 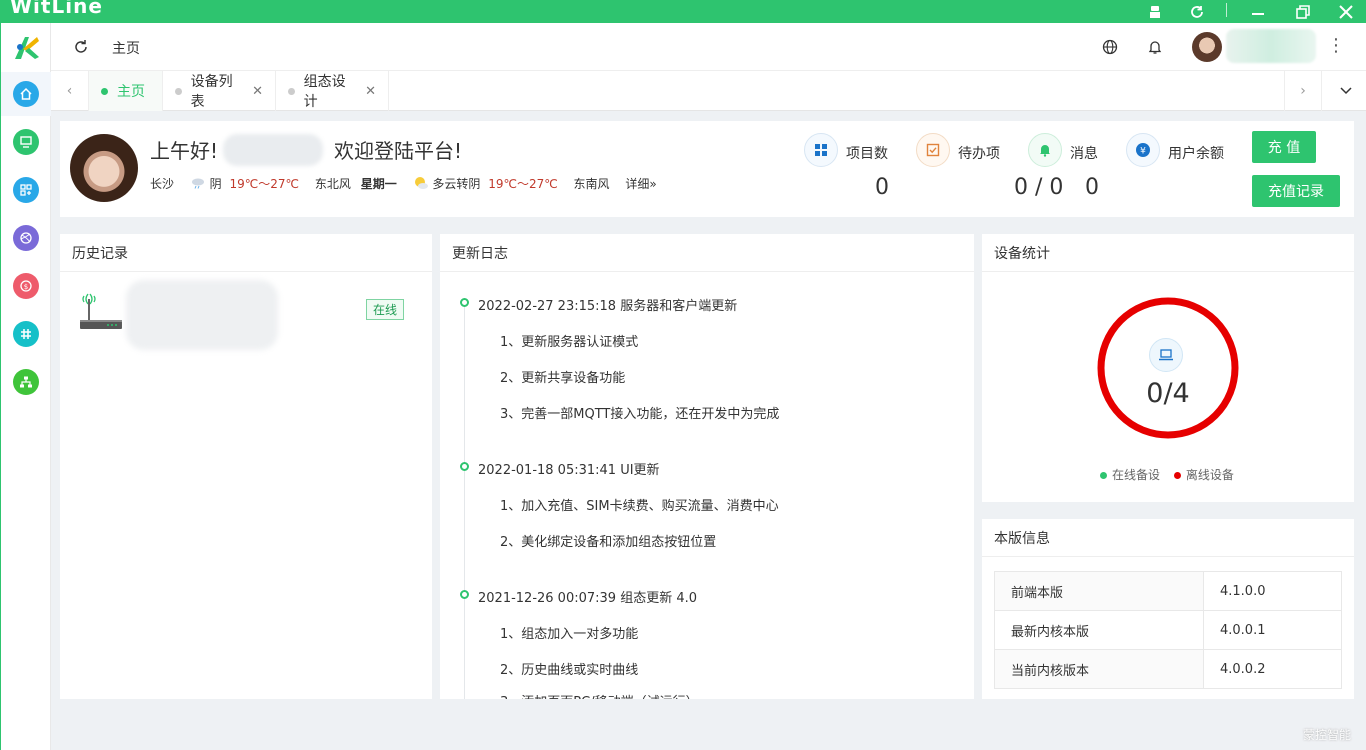 I want to click on stat-label: 项目数, so click(x=867, y=154).